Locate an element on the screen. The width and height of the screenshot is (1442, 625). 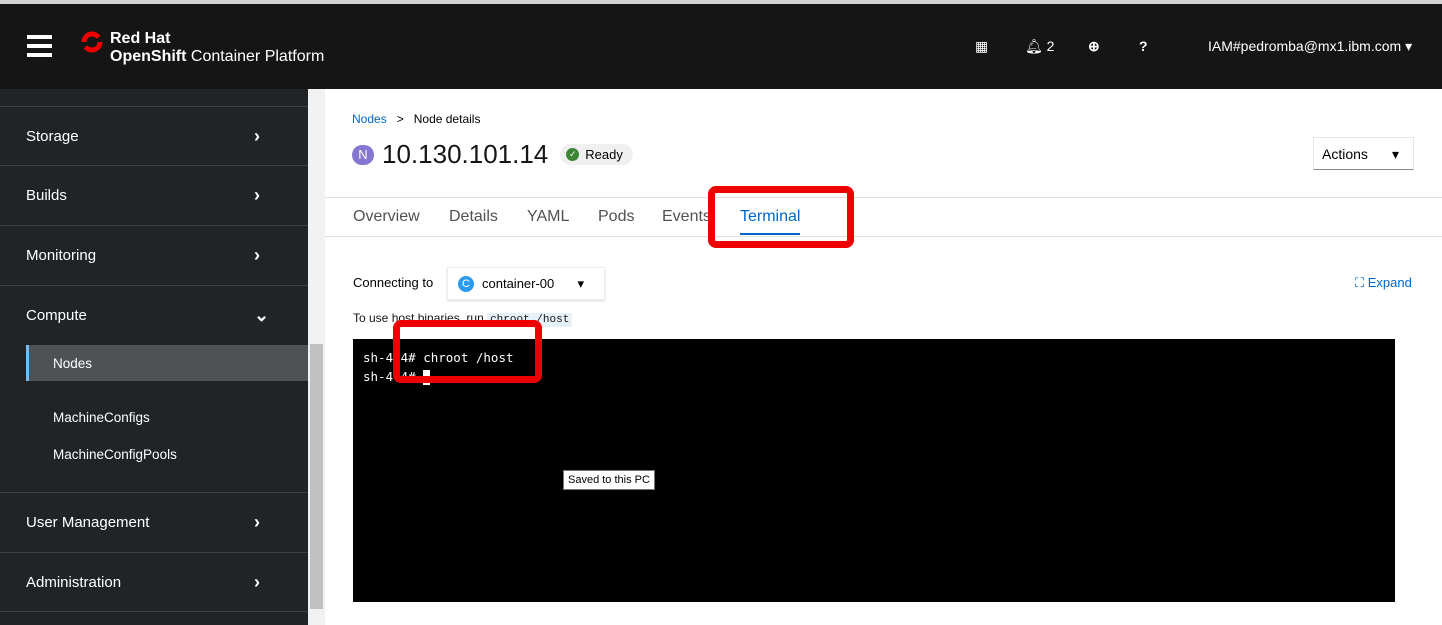
highlight-box-terminal-tab is located at coordinates (781, 217).